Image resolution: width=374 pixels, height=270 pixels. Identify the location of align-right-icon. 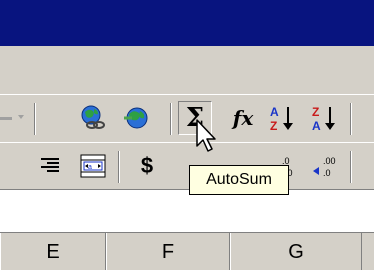
(50, 165).